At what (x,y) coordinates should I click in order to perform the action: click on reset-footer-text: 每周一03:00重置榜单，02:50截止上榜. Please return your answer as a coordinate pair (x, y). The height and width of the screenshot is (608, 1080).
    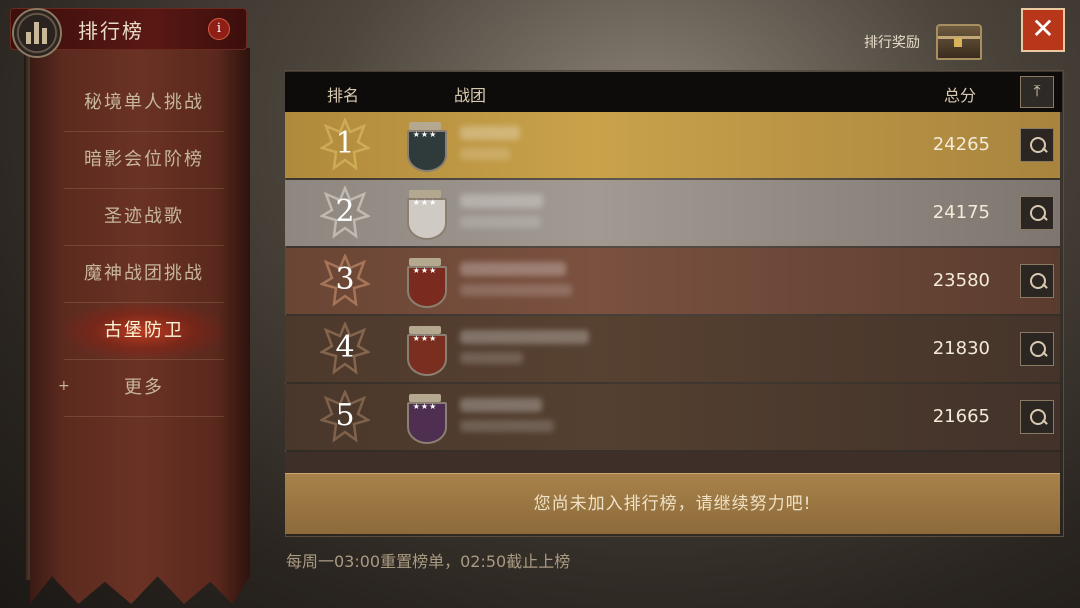
    Looking at the image, I should click on (428, 561).